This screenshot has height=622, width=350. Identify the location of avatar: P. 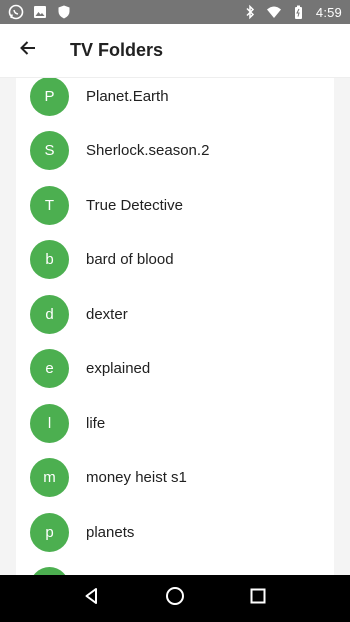
(49, 97).